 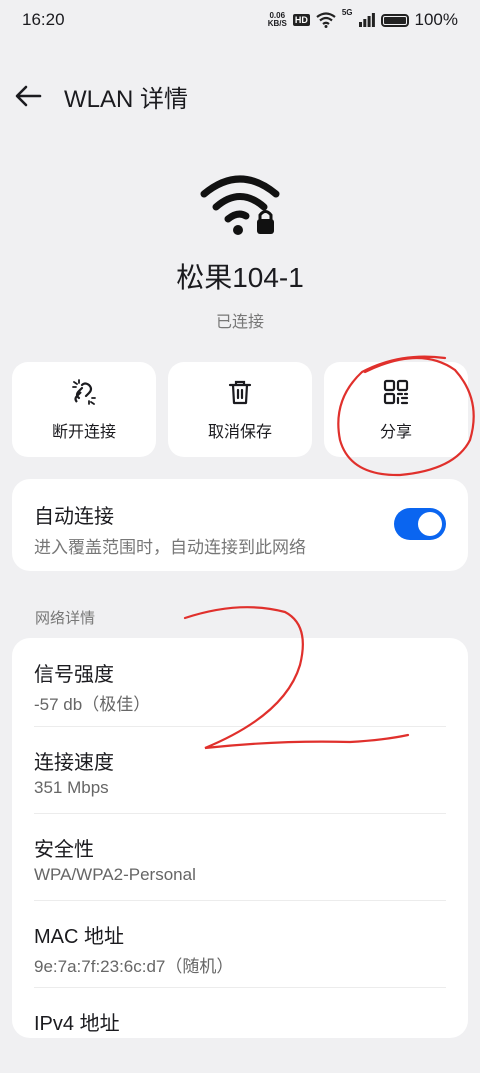 What do you see at coordinates (43, 19) in the screenshot?
I see `status-time: 16:20` at bounding box center [43, 19].